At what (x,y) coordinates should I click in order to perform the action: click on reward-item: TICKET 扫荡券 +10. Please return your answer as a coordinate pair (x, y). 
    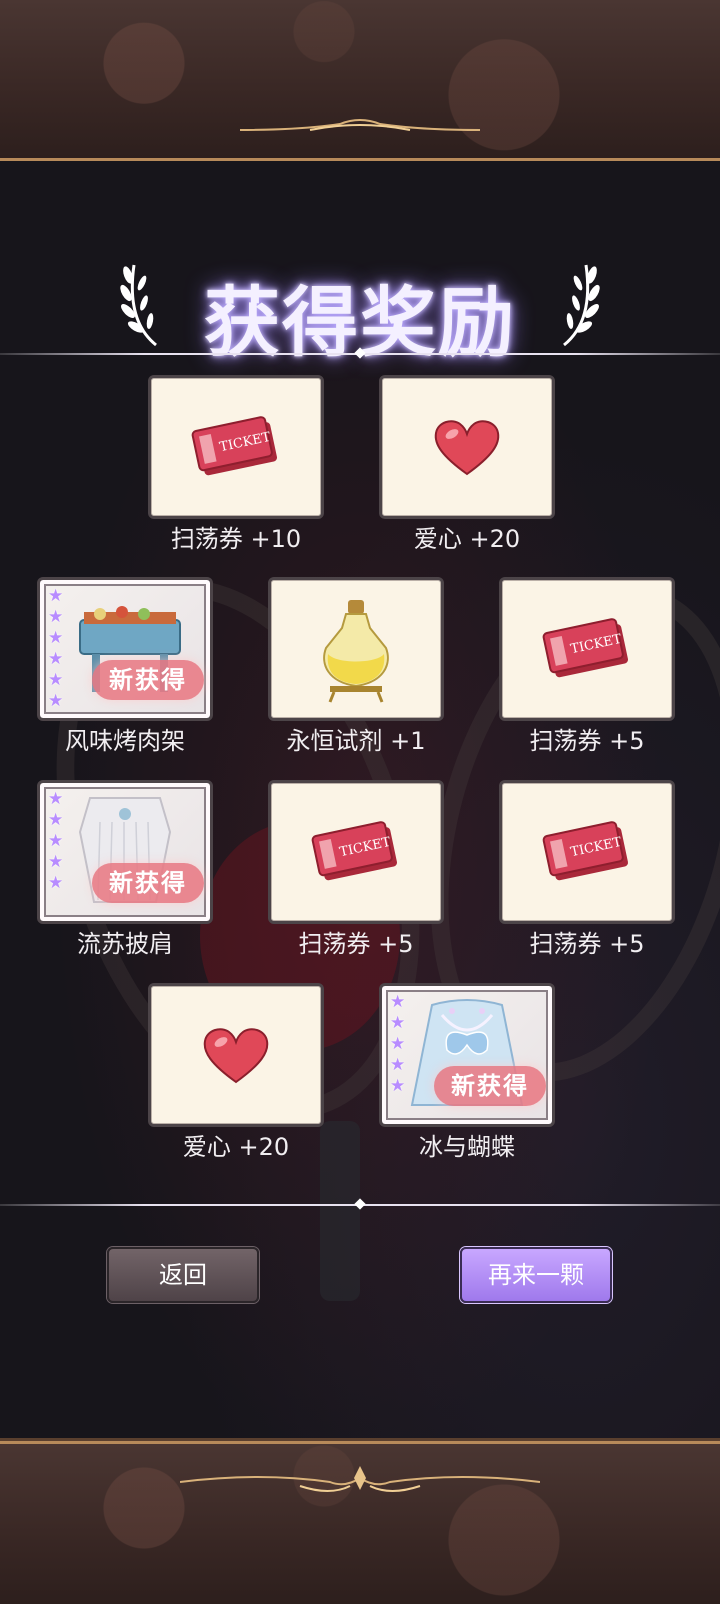
    Looking at the image, I should click on (236, 470).